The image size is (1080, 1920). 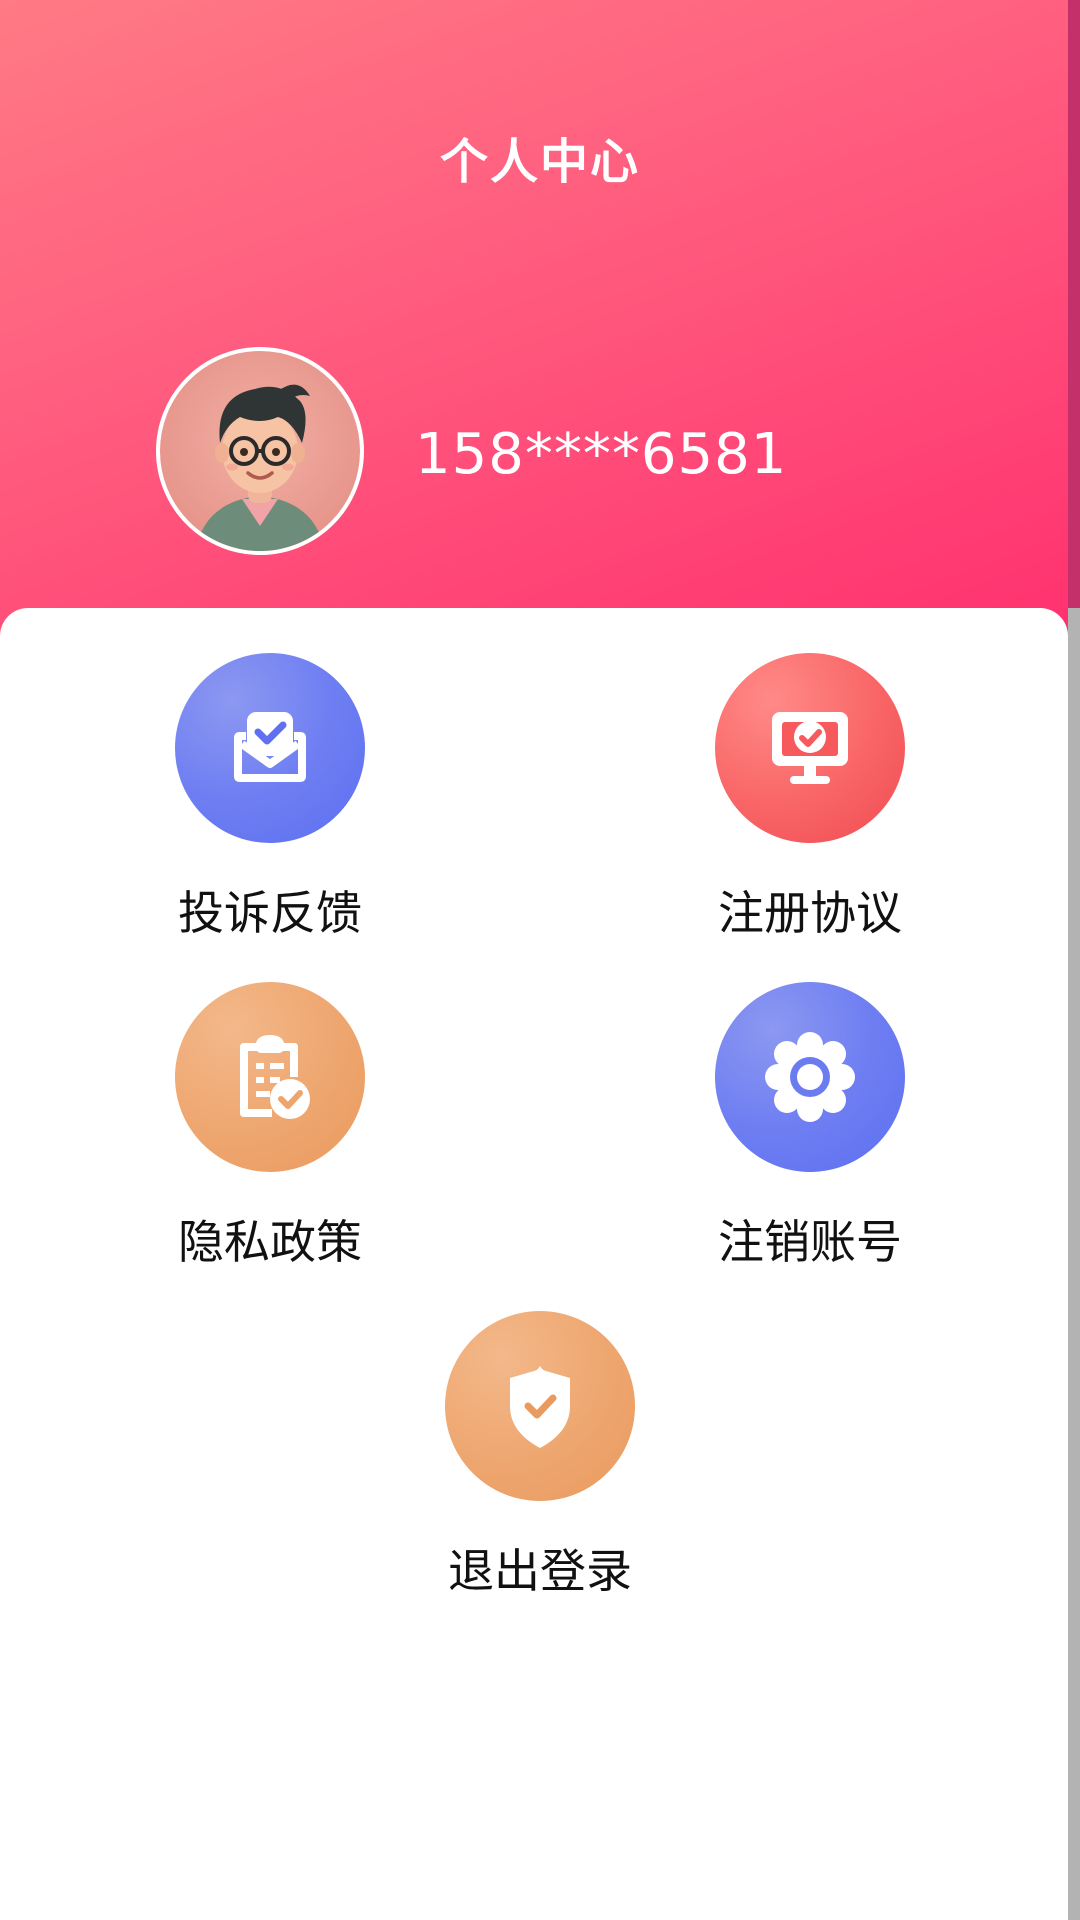 I want to click on monitor-check-icon, so click(x=810, y=748).